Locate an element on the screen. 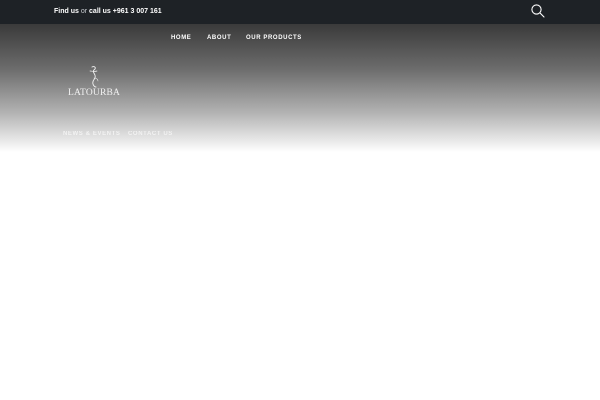  search-button is located at coordinates (538, 11).